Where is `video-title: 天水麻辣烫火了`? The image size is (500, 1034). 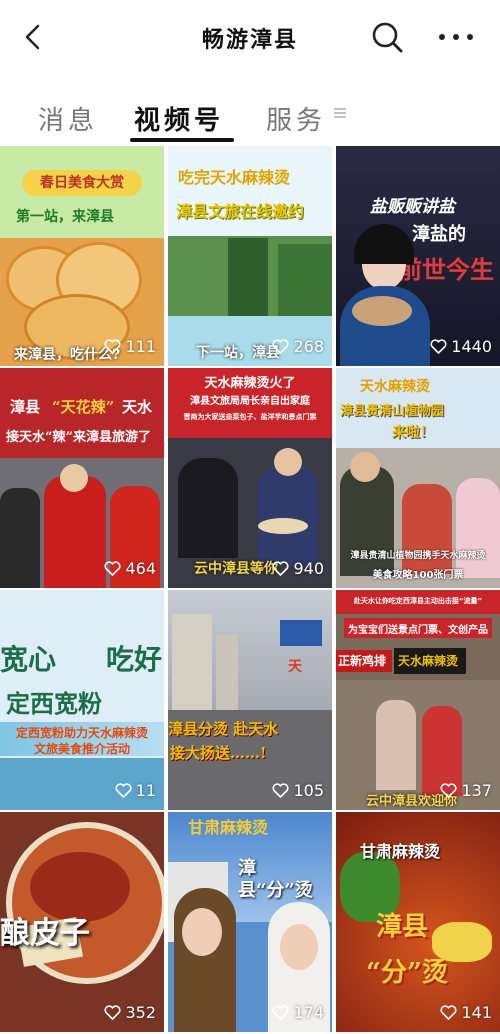 video-title: 天水麻辣烫火了 is located at coordinates (250, 383).